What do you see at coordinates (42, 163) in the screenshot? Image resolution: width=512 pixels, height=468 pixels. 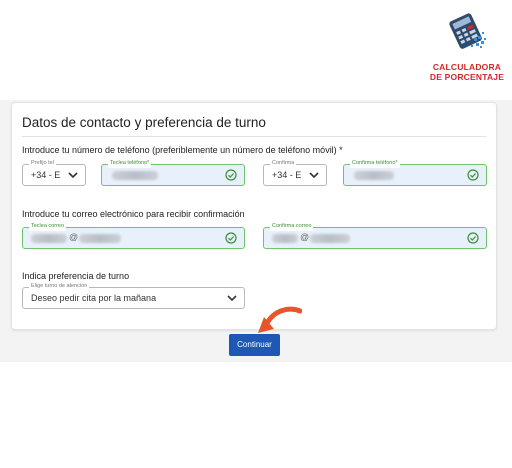 I see `phone-prefix-legend: Prefijo tel` at bounding box center [42, 163].